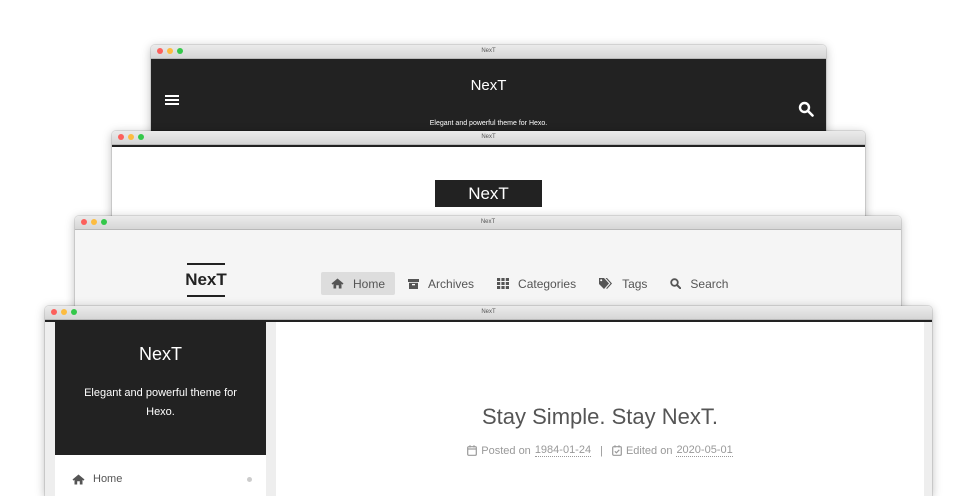  What do you see at coordinates (506, 450) in the screenshot?
I see `posted-label: Posted on` at bounding box center [506, 450].